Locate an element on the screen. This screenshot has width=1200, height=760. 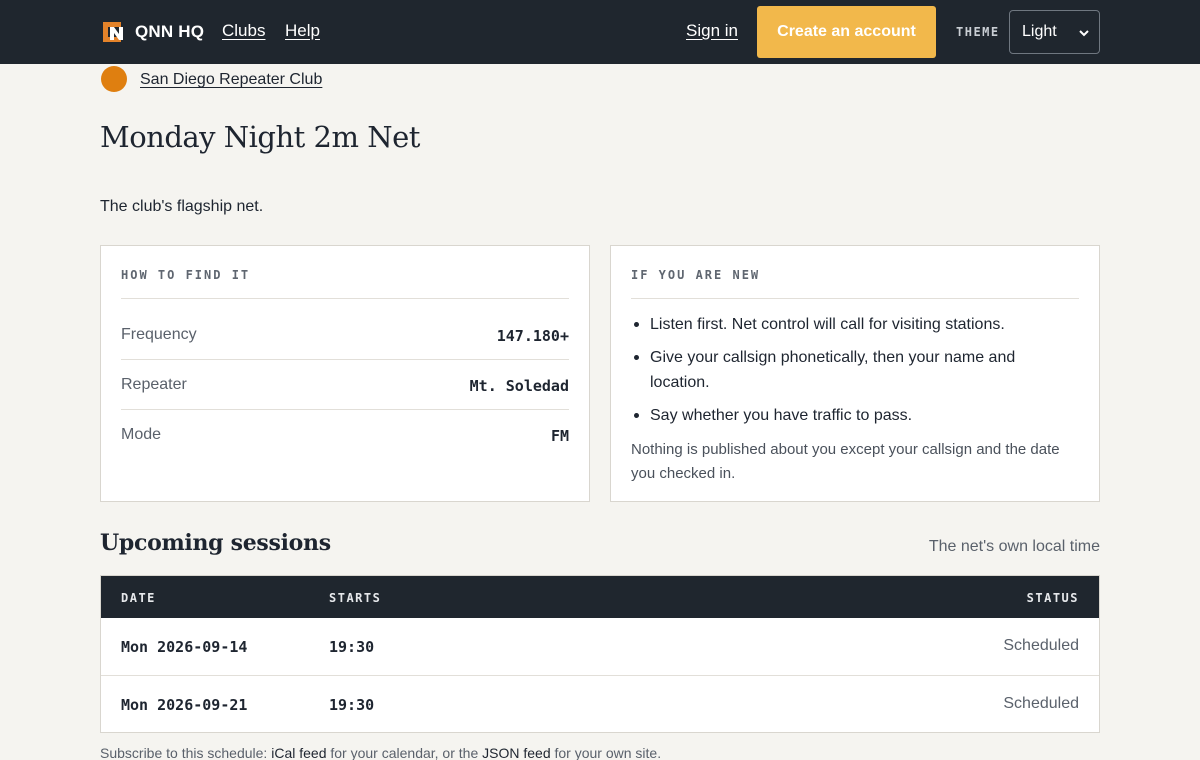
qnn-logo-icon is located at coordinates (113, 32).